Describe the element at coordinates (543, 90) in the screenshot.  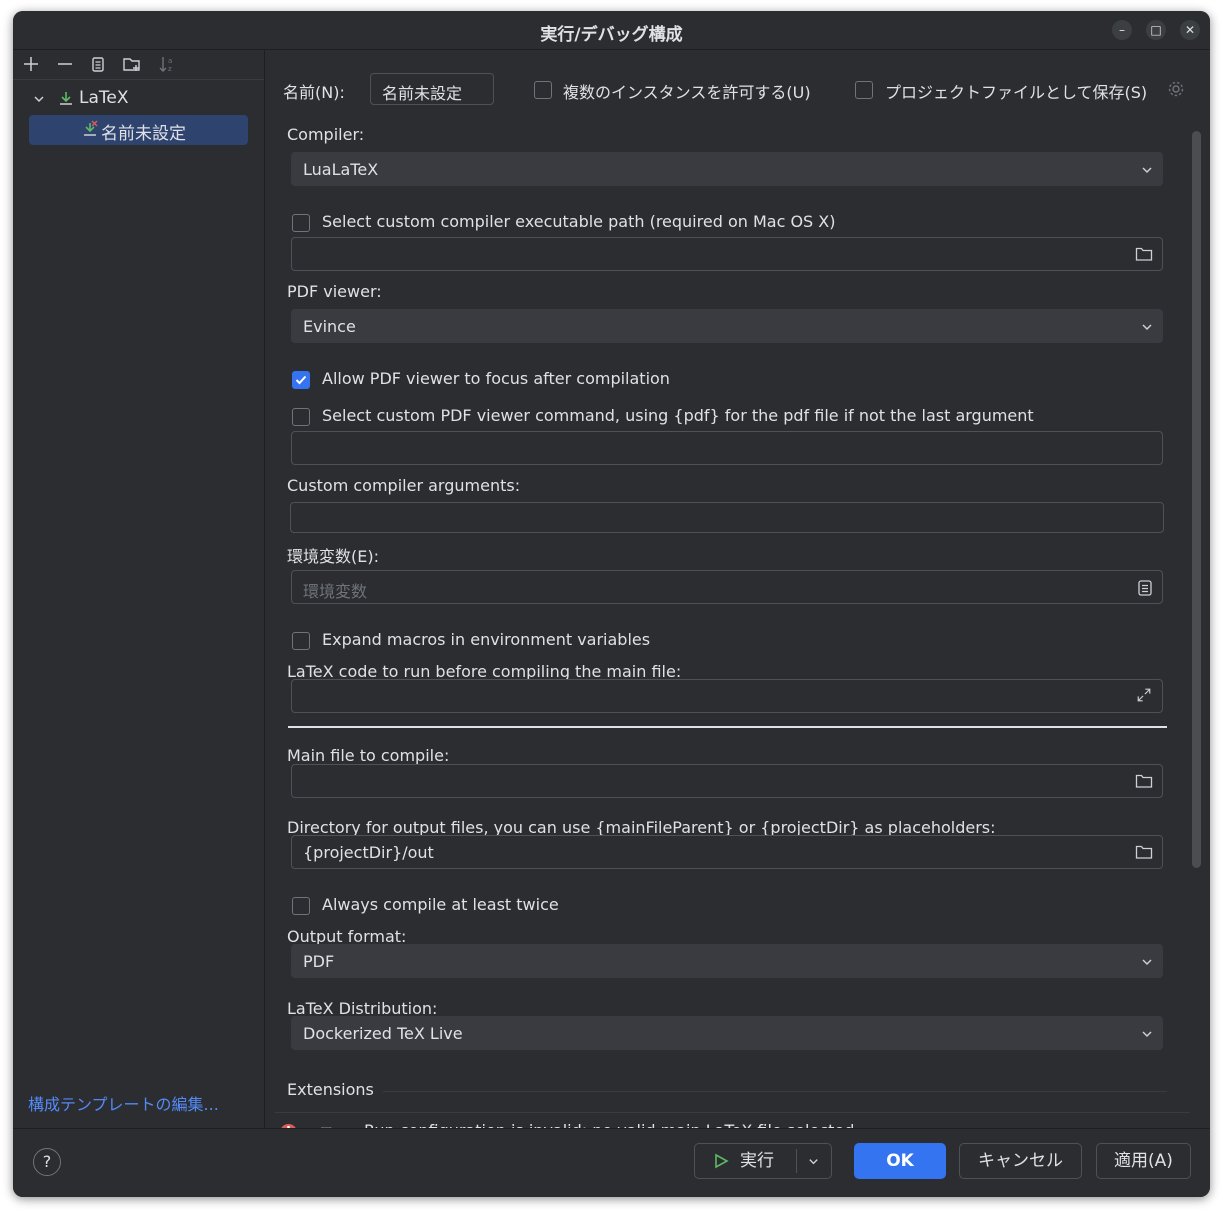
I see `allow-multiple-checkbox` at that location.